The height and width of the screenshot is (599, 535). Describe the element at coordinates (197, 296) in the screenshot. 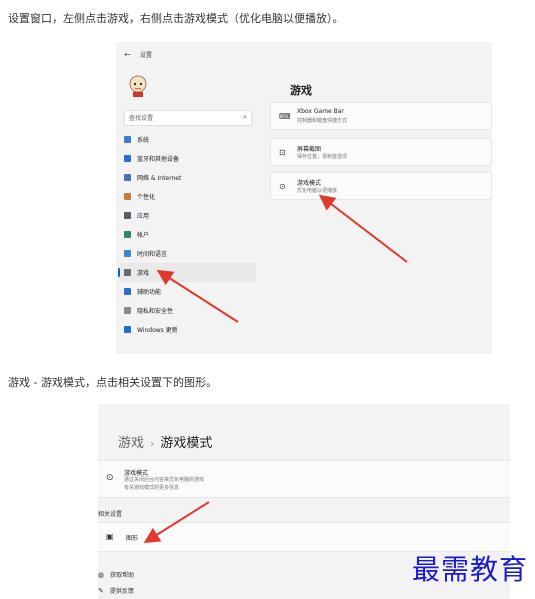

I see `arrow-to-games-nav` at that location.